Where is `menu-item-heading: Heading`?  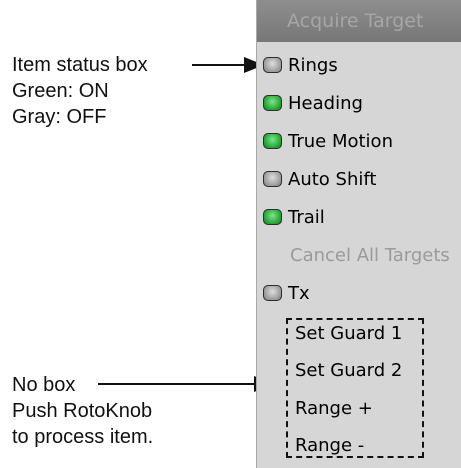 menu-item-heading: Heading is located at coordinates (359, 103).